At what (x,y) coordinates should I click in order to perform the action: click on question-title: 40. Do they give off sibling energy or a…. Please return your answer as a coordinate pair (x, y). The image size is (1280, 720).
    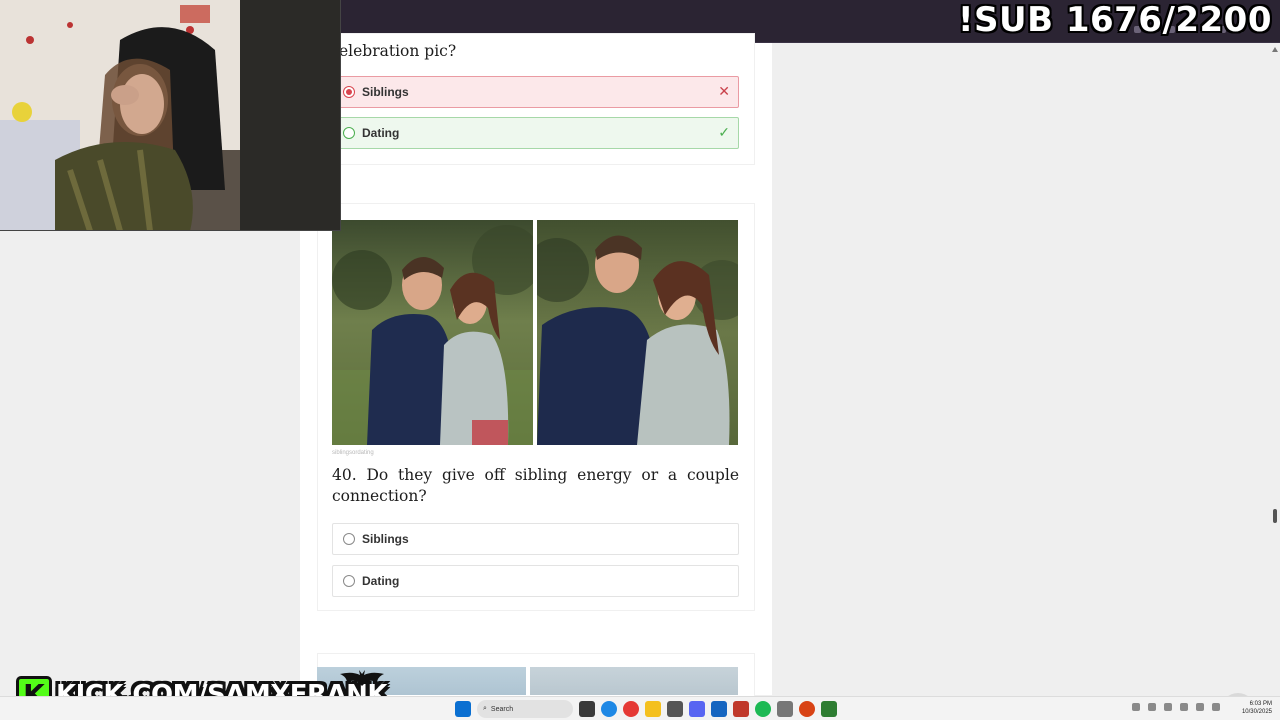
    Looking at the image, I should click on (535, 485).